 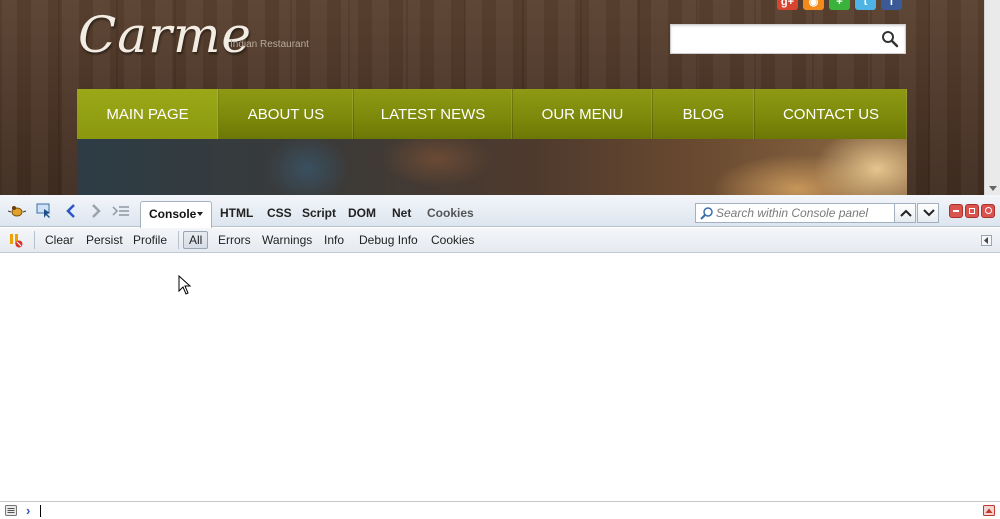 I want to click on filter-info-button: Info, so click(x=334, y=240).